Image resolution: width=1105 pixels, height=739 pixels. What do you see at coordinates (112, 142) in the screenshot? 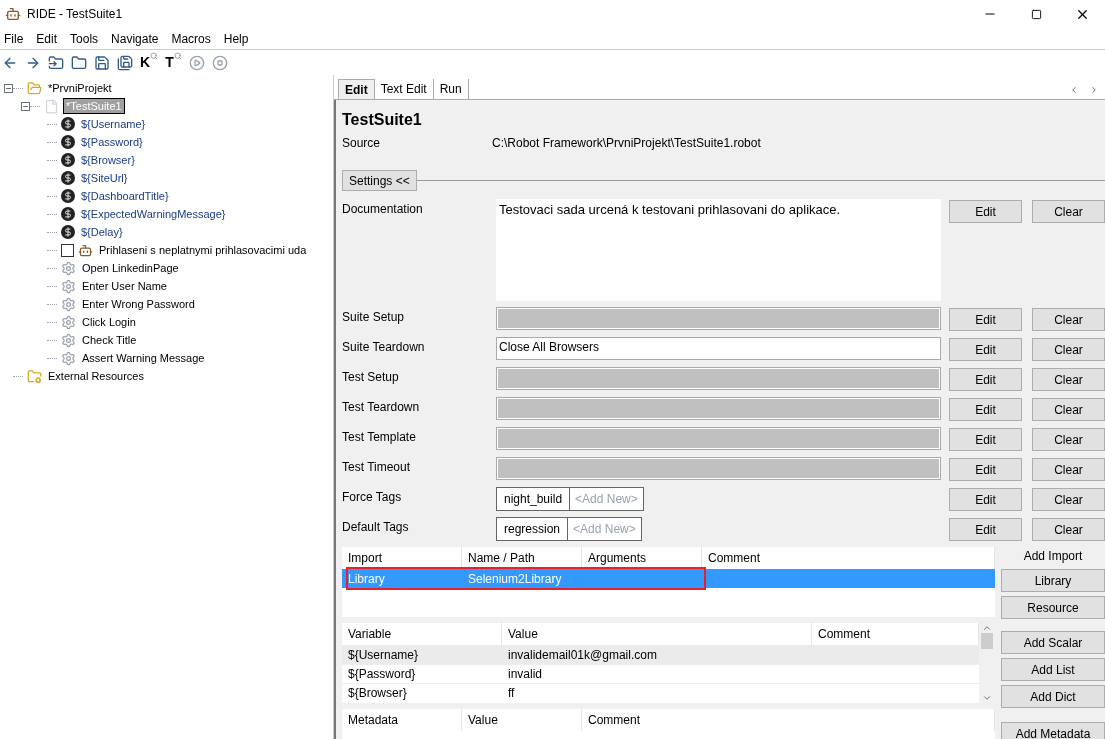
I see `tree-item: ${Password}` at bounding box center [112, 142].